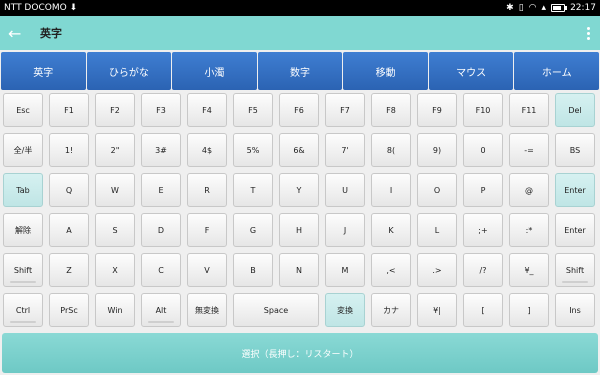 The image size is (600, 375). Describe the element at coordinates (299, 110) in the screenshot. I see `key-f6: F6` at that location.